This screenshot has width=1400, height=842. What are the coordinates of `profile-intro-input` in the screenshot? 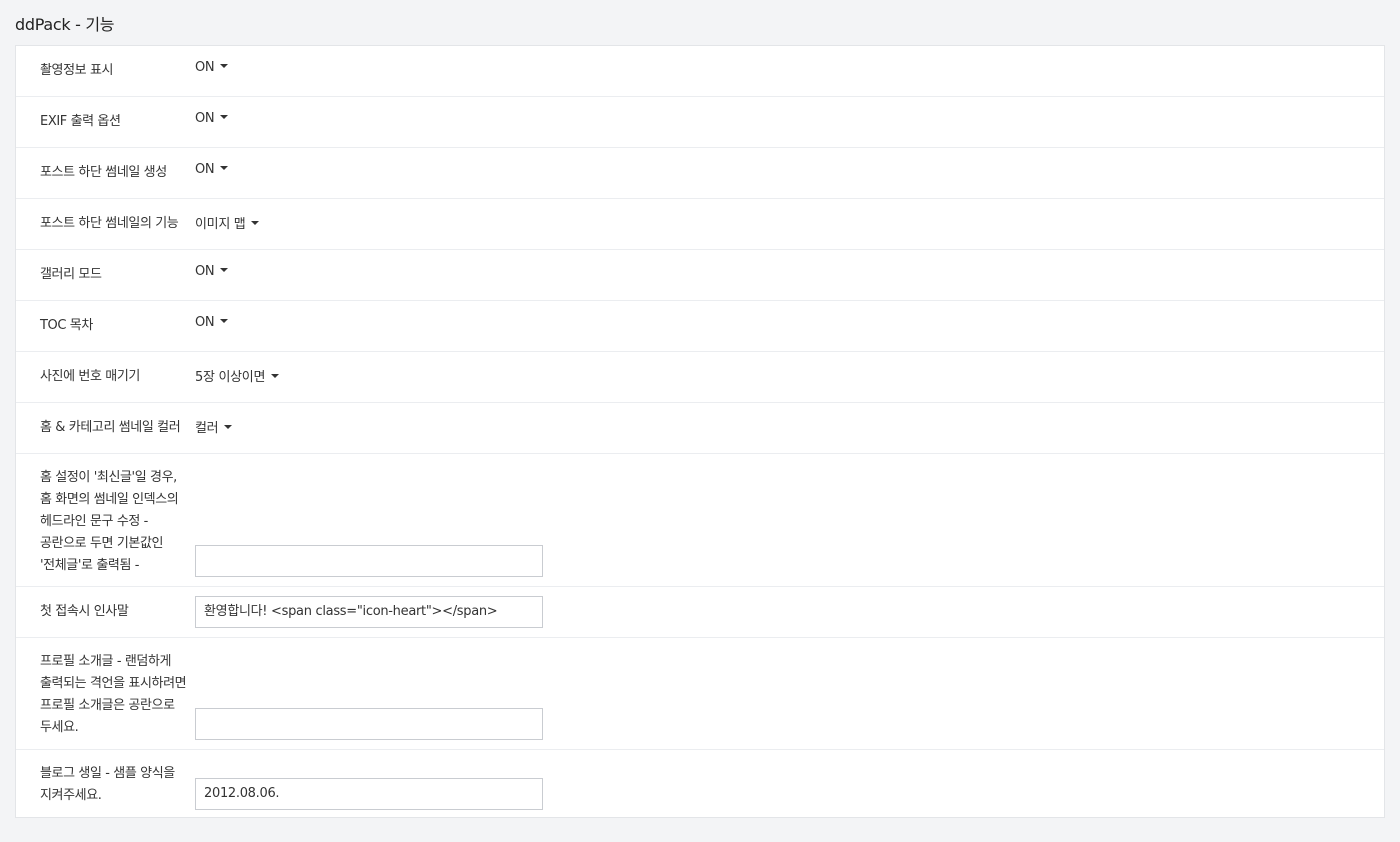 It's located at (369, 724).